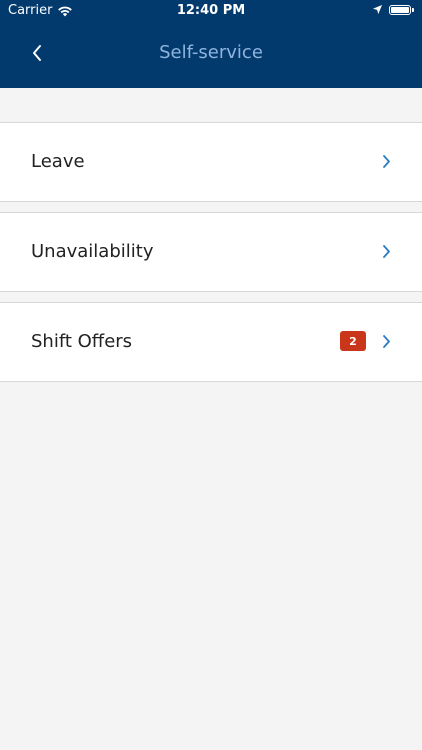 This screenshot has width=422, height=750. I want to click on menu-item-label: Leave, so click(58, 161).